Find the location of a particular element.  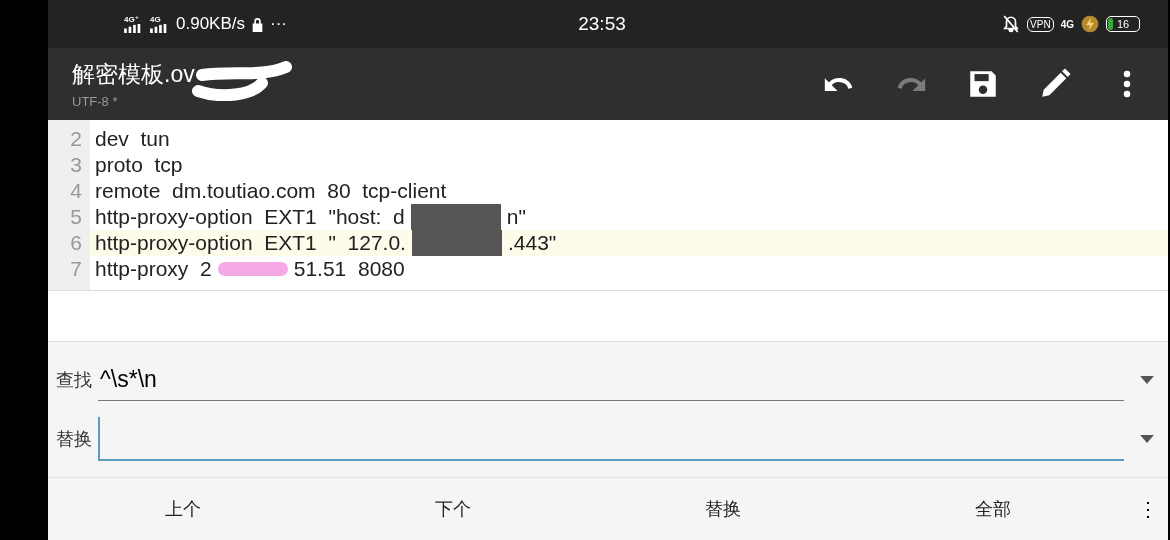

code-line: dev tun is located at coordinates (132, 139).